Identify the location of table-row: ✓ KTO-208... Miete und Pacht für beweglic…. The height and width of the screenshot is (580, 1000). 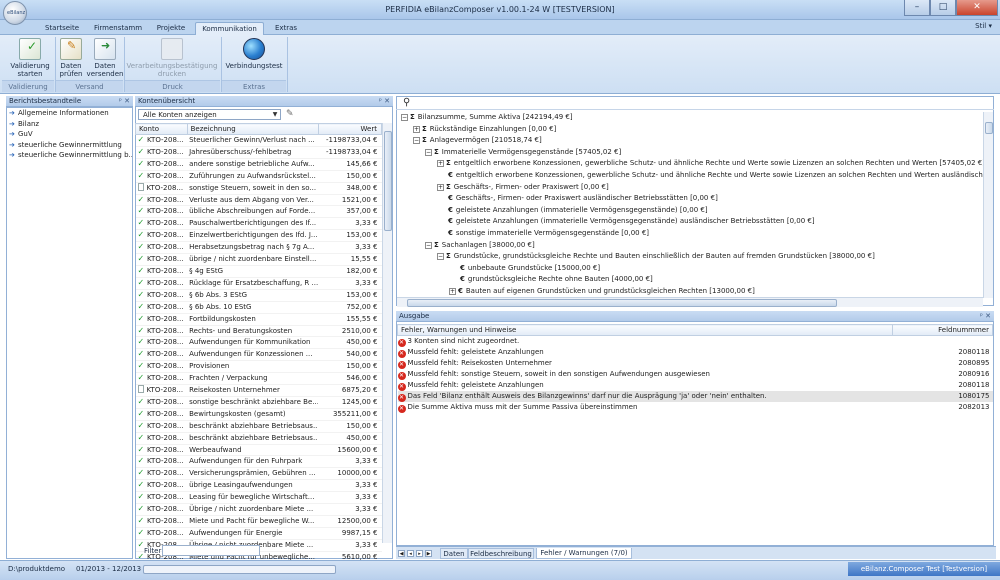
(258, 521).